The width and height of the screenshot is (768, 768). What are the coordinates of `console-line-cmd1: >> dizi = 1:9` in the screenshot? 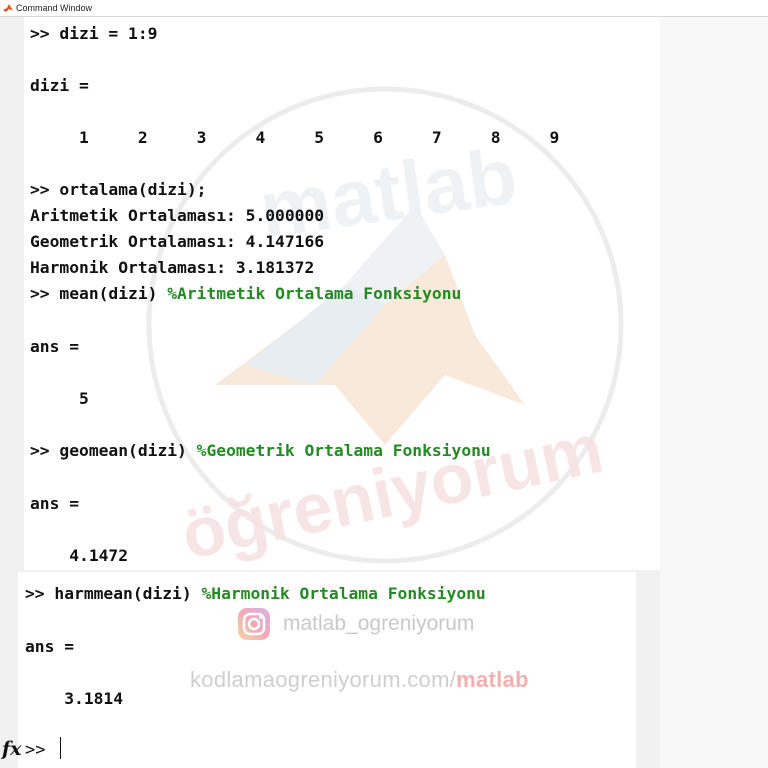 It's located at (94, 33).